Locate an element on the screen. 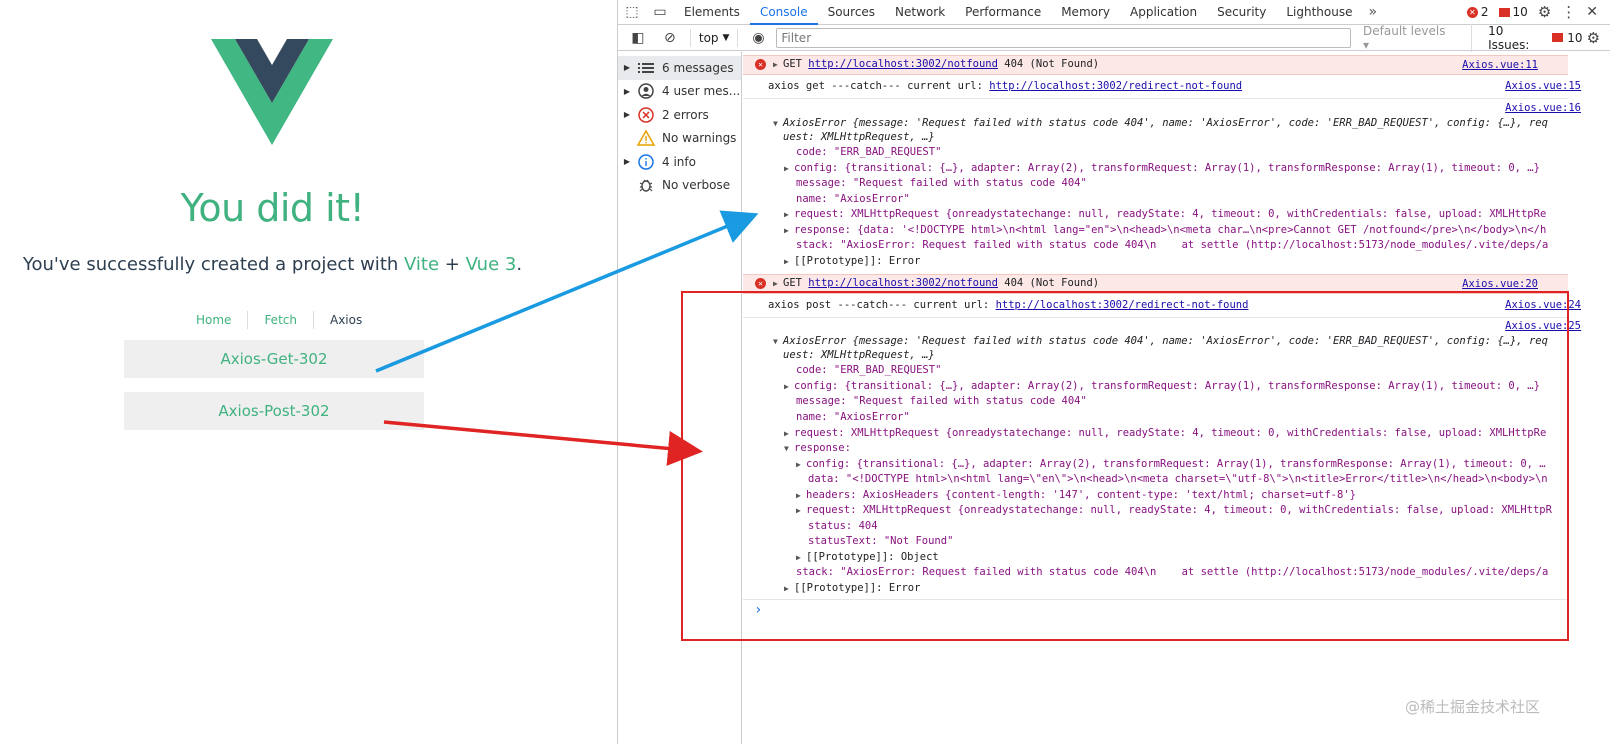 The image size is (1610, 744). page-title: You did it! is located at coordinates (272, 208).